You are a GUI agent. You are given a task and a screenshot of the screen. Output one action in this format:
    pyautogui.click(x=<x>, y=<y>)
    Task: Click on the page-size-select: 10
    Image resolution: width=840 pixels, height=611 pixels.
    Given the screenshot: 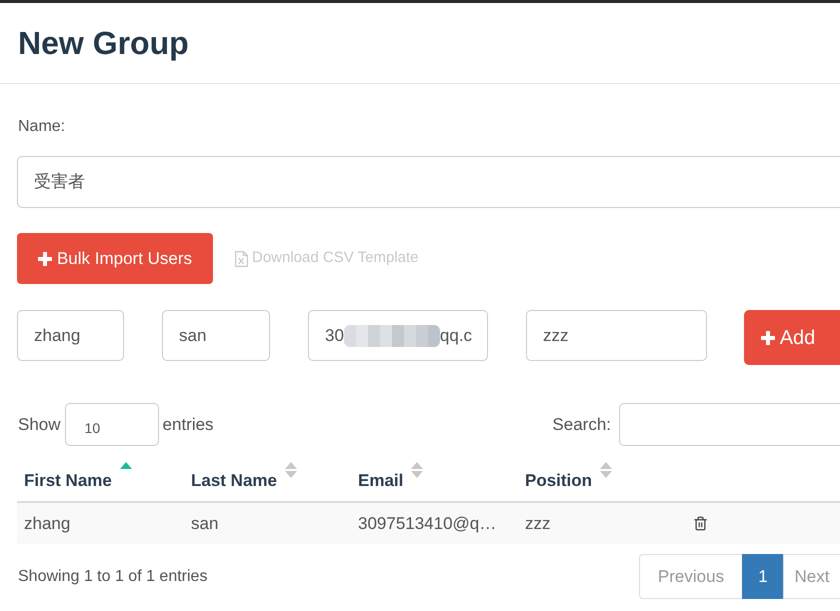 What is the action you would take?
    pyautogui.click(x=111, y=424)
    